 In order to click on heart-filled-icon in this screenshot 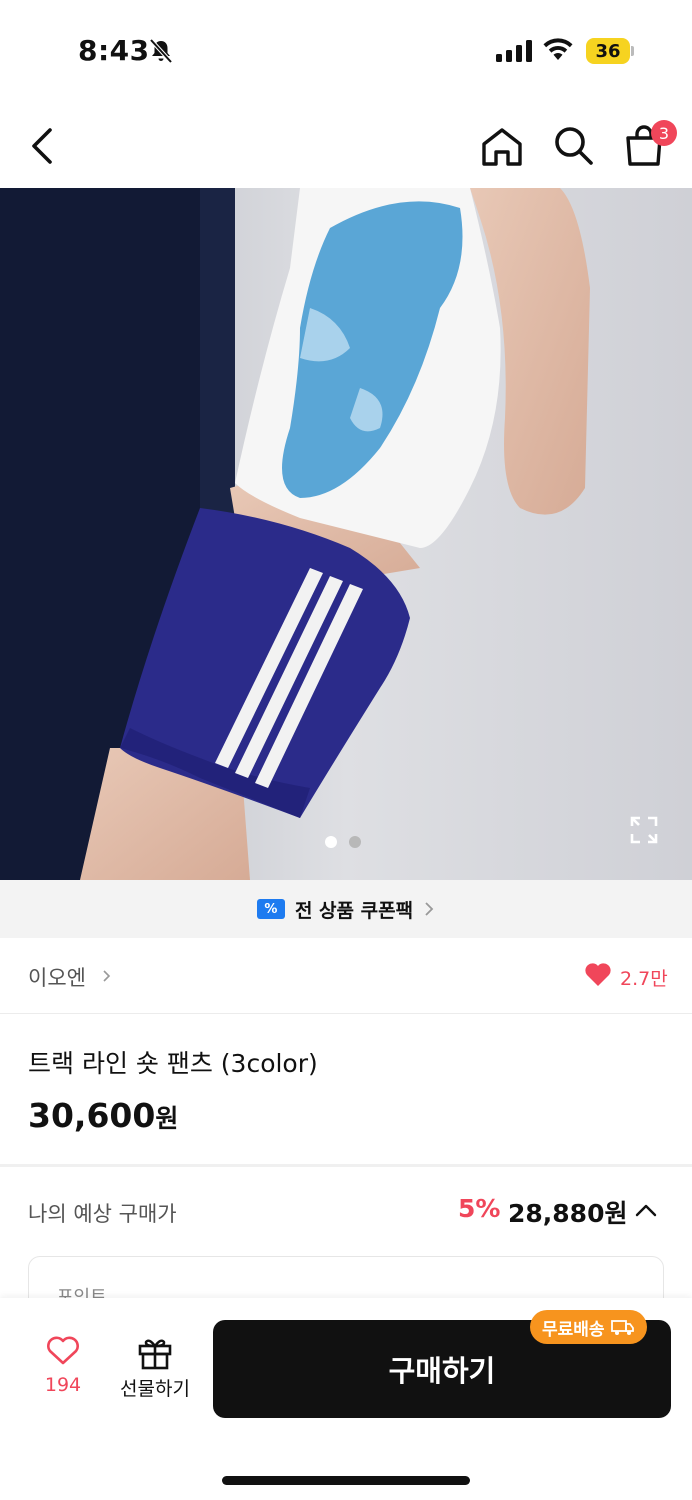, I will do `click(598, 975)`.